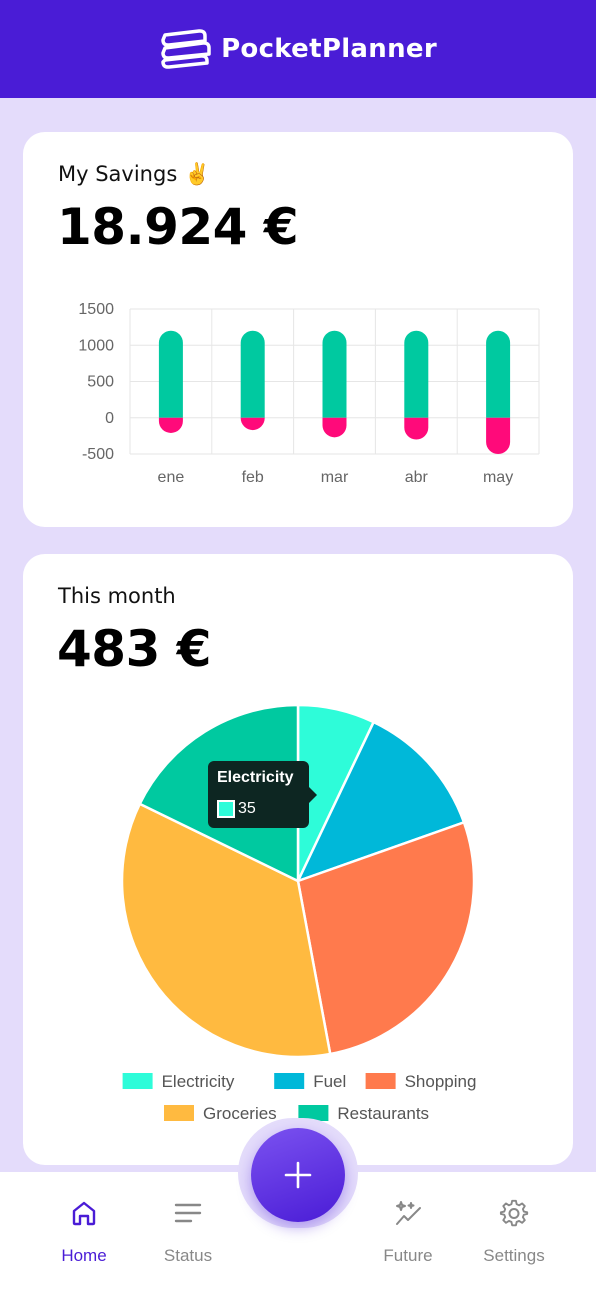 The image size is (596, 1290). Describe the element at coordinates (408, 1255) in the screenshot. I see `nav-label-future: Future` at that location.